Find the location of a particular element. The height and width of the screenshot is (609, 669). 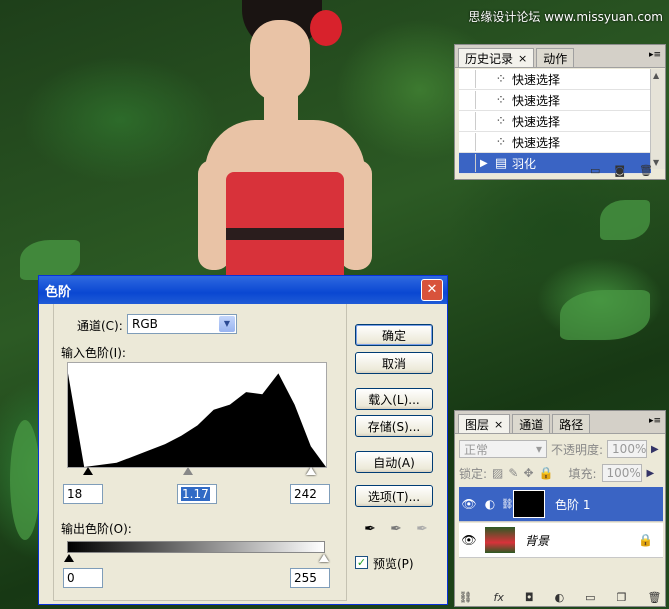

layers-footer: ⛓ fx ◘ ◐ ▭ ❐ 🗑 is located at coordinates (560, 597).